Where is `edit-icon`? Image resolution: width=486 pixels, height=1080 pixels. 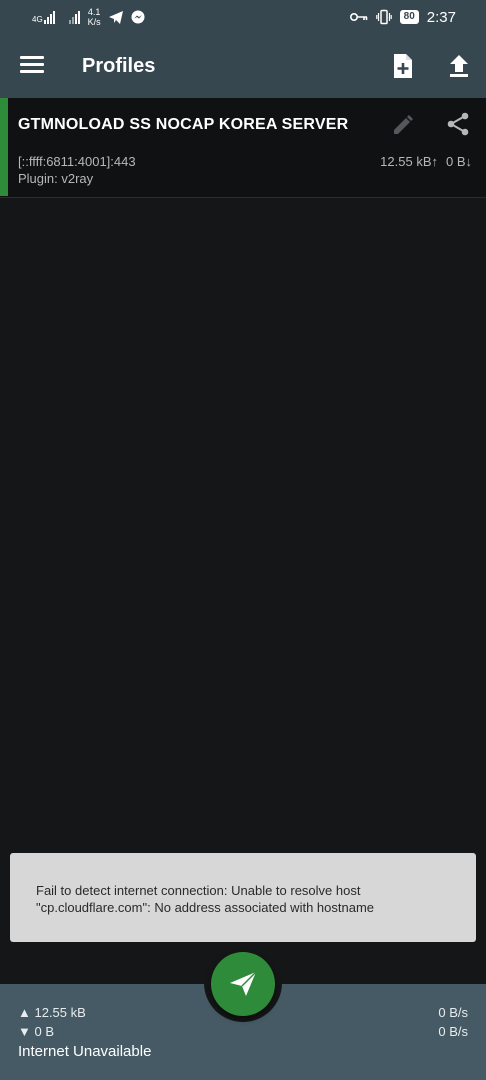
edit-icon is located at coordinates (403, 125).